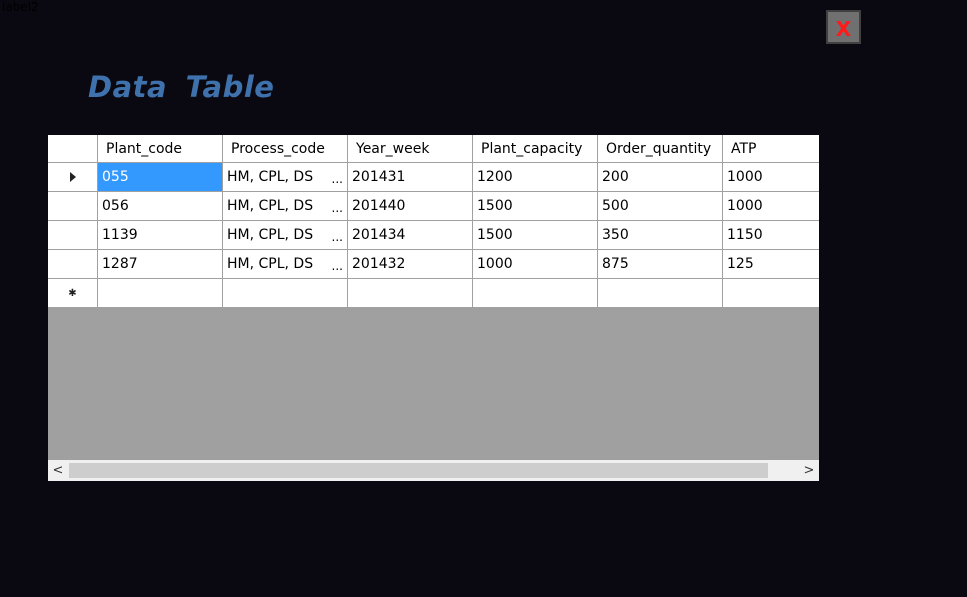 This screenshot has width=967, height=597. I want to click on table-row: 056 HM, CPL, DS ... 201440 1500 500 1000, so click(433, 206).